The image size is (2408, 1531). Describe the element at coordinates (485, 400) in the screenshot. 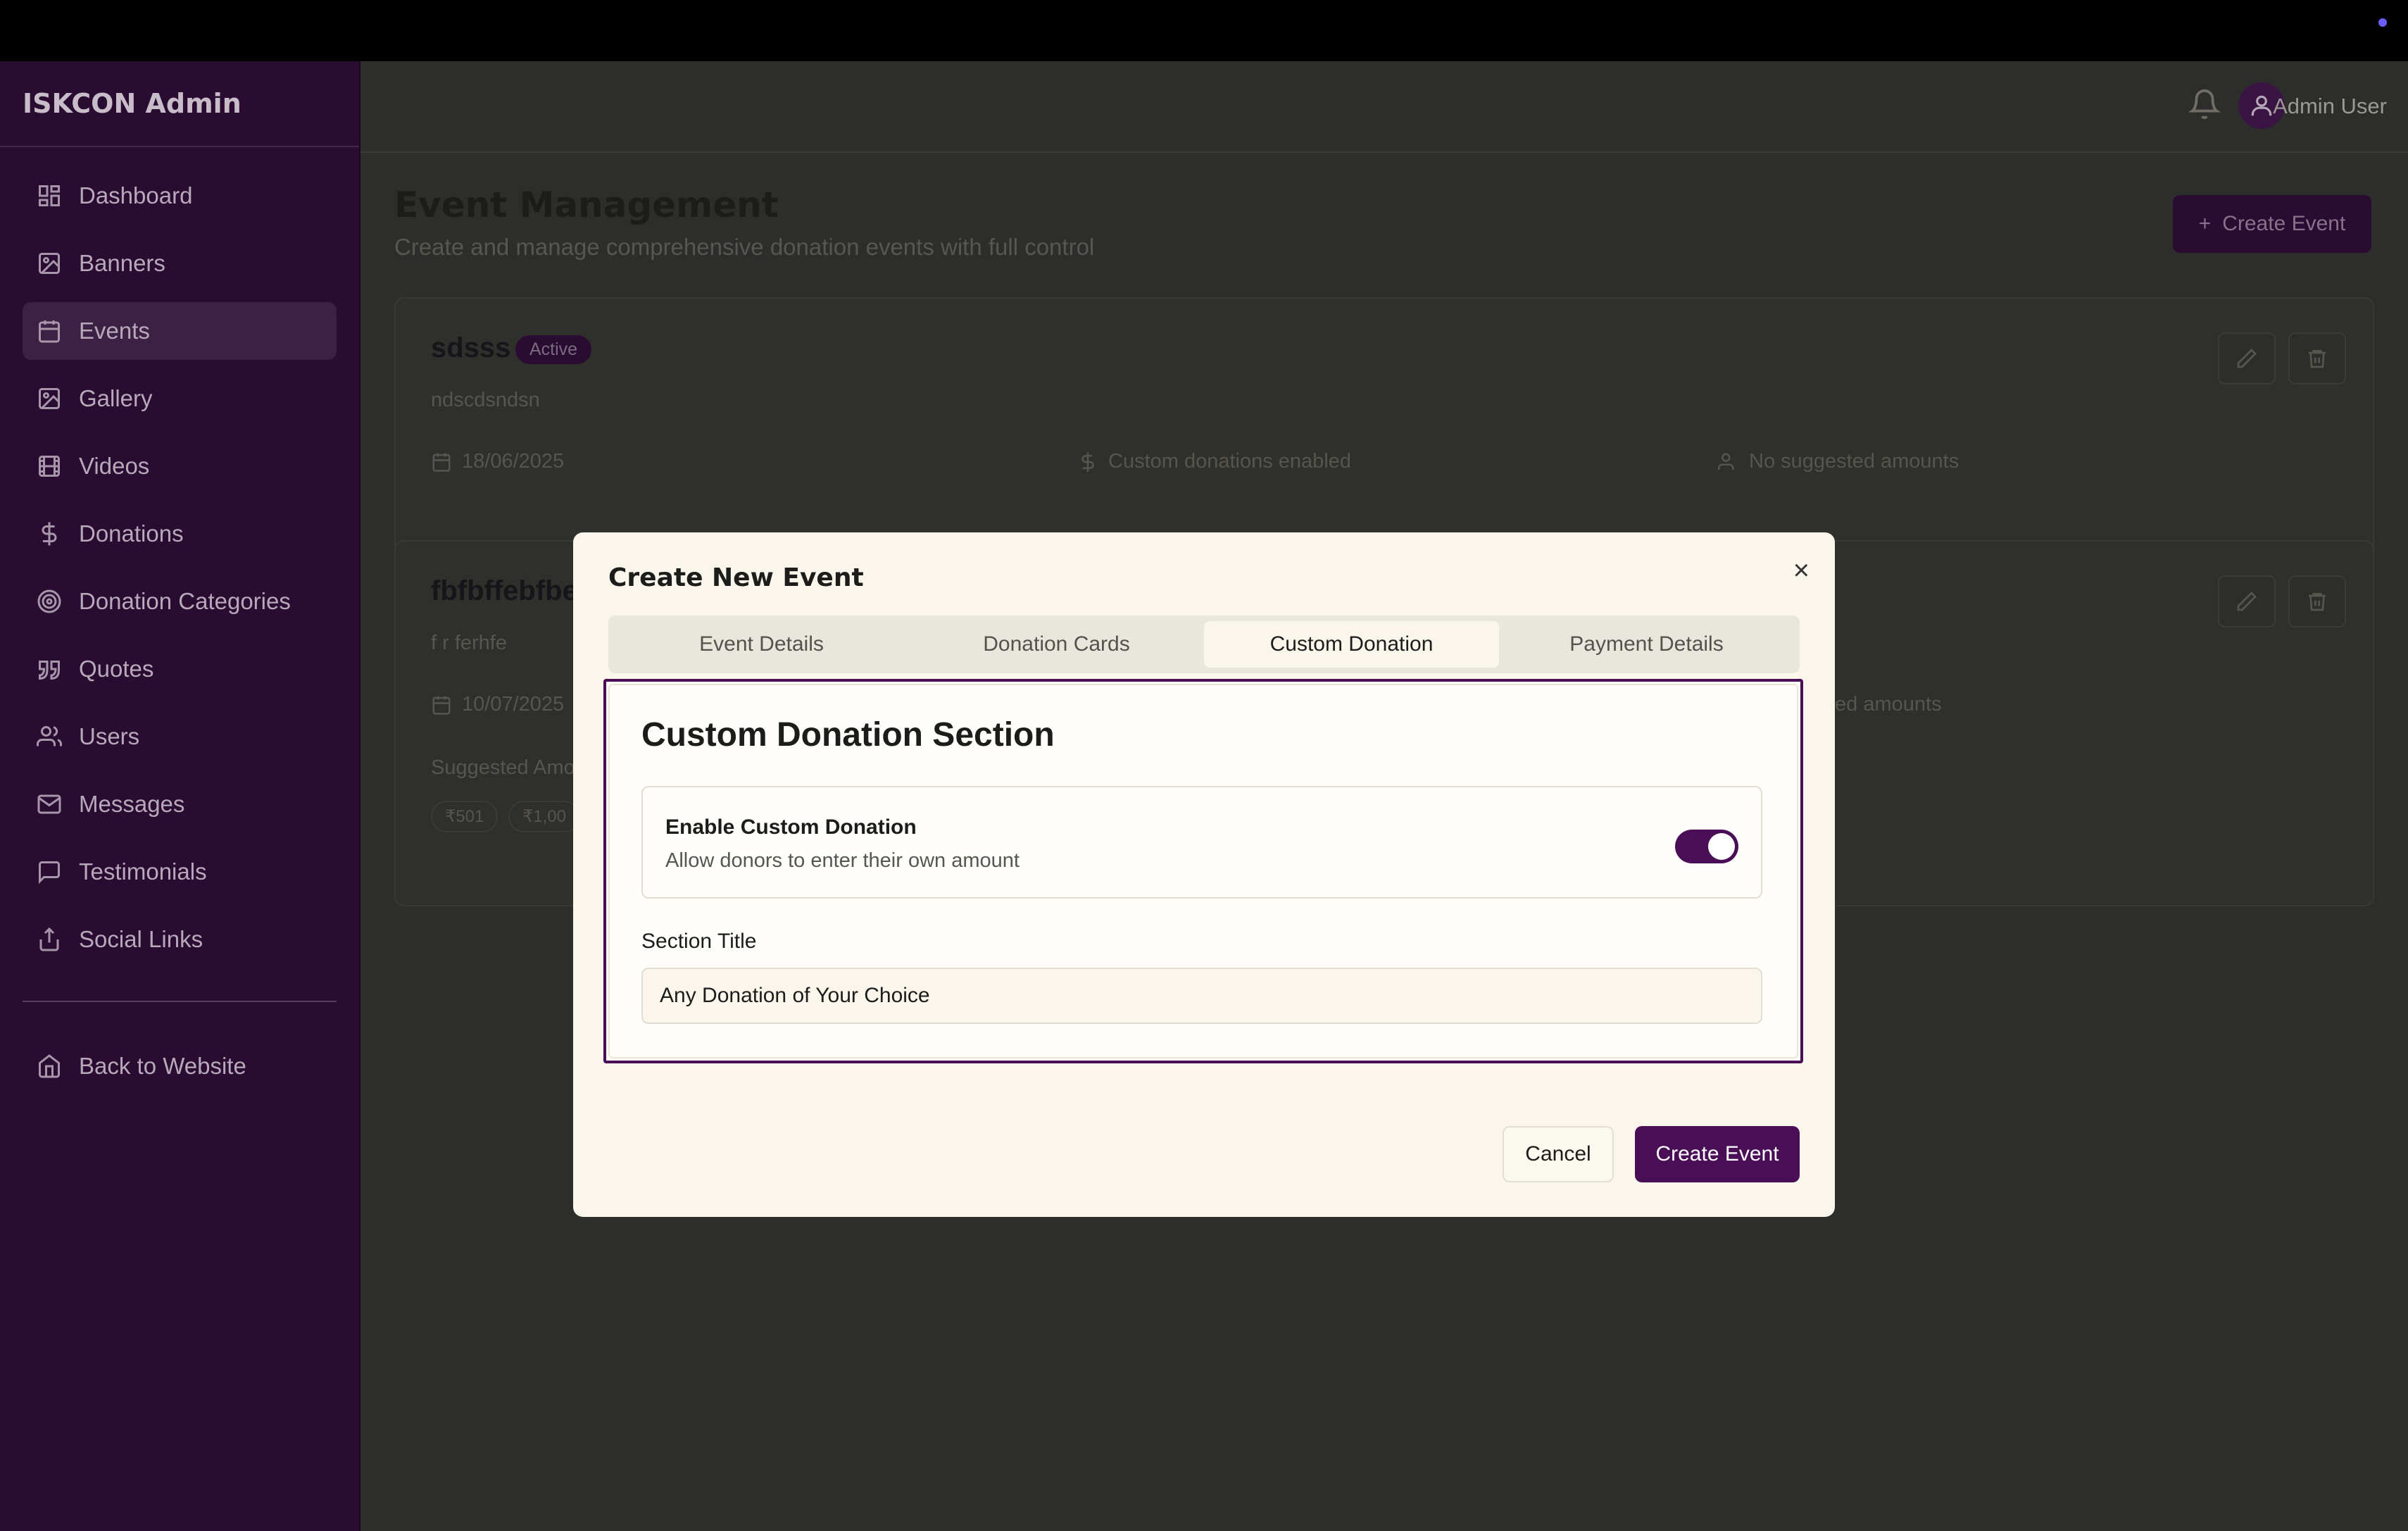

I see `event-description: ndscdsndsn` at that location.